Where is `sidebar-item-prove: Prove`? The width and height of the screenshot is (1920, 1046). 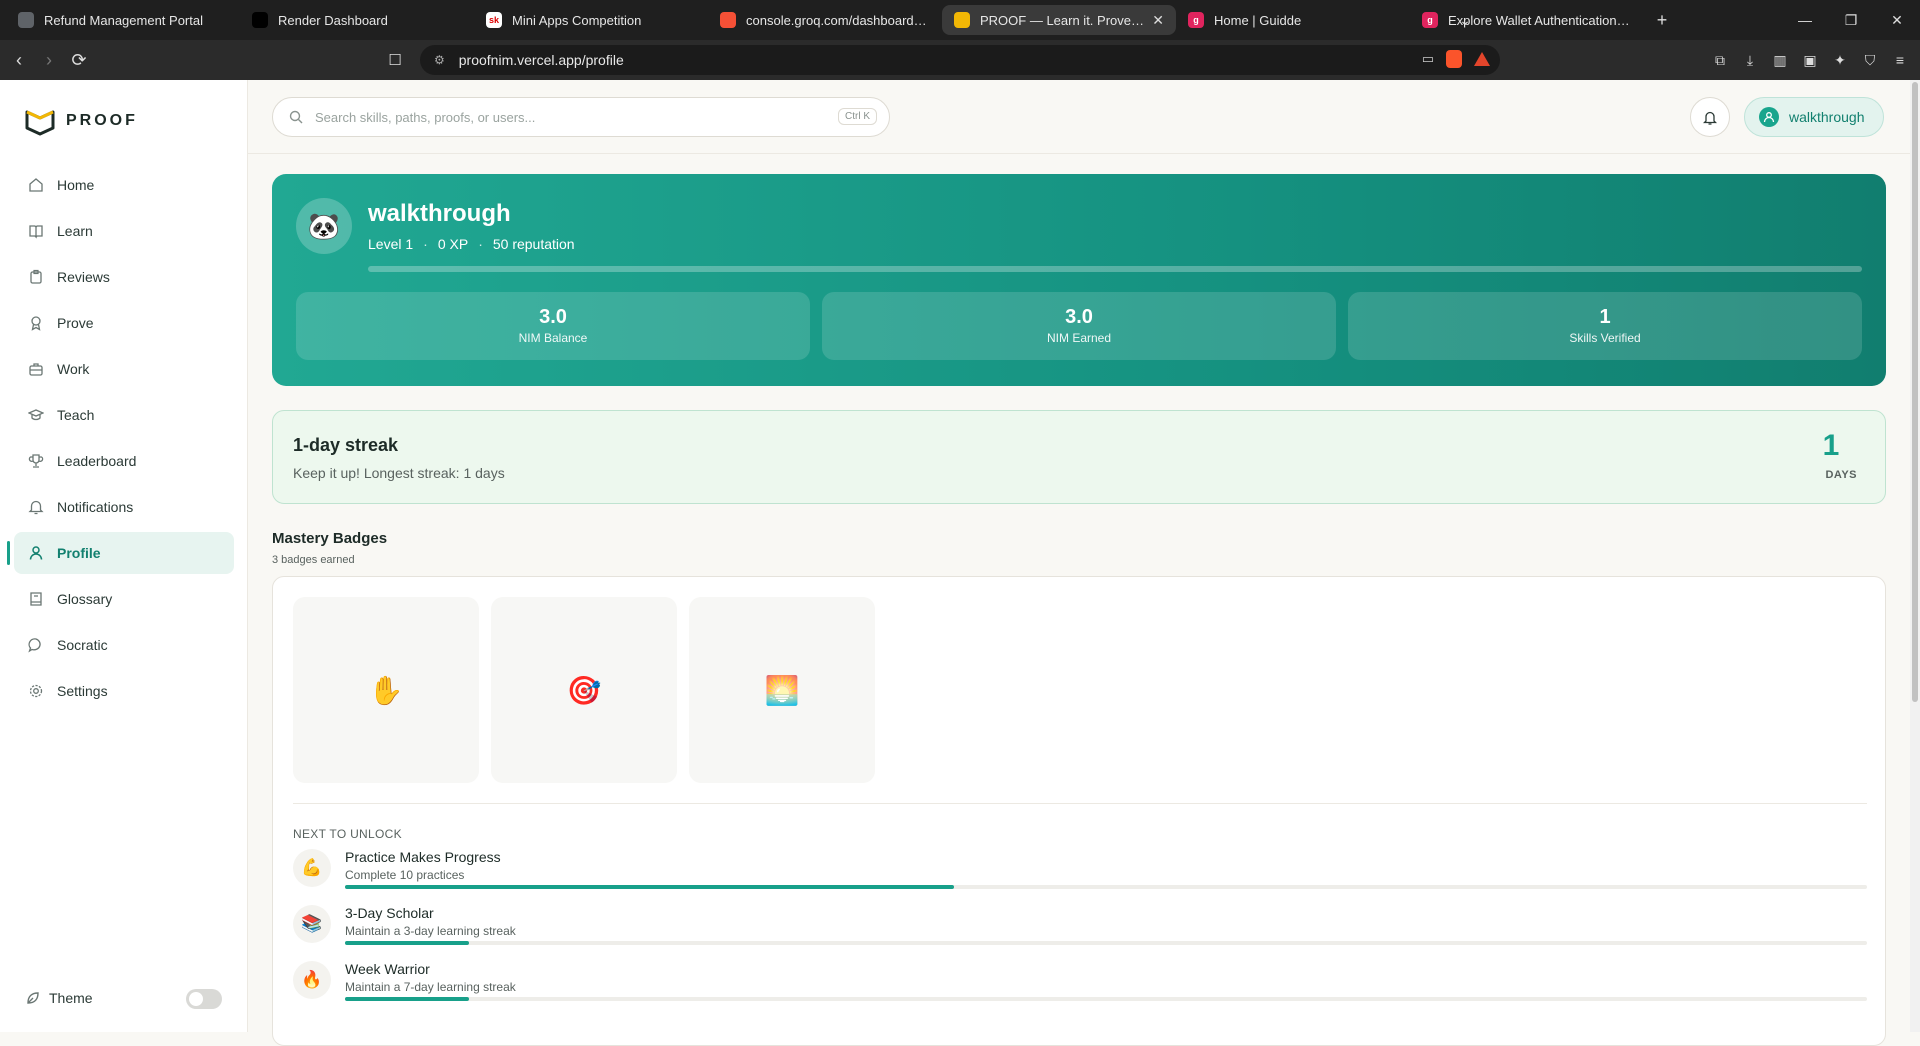 sidebar-item-prove: Prove is located at coordinates (124, 323).